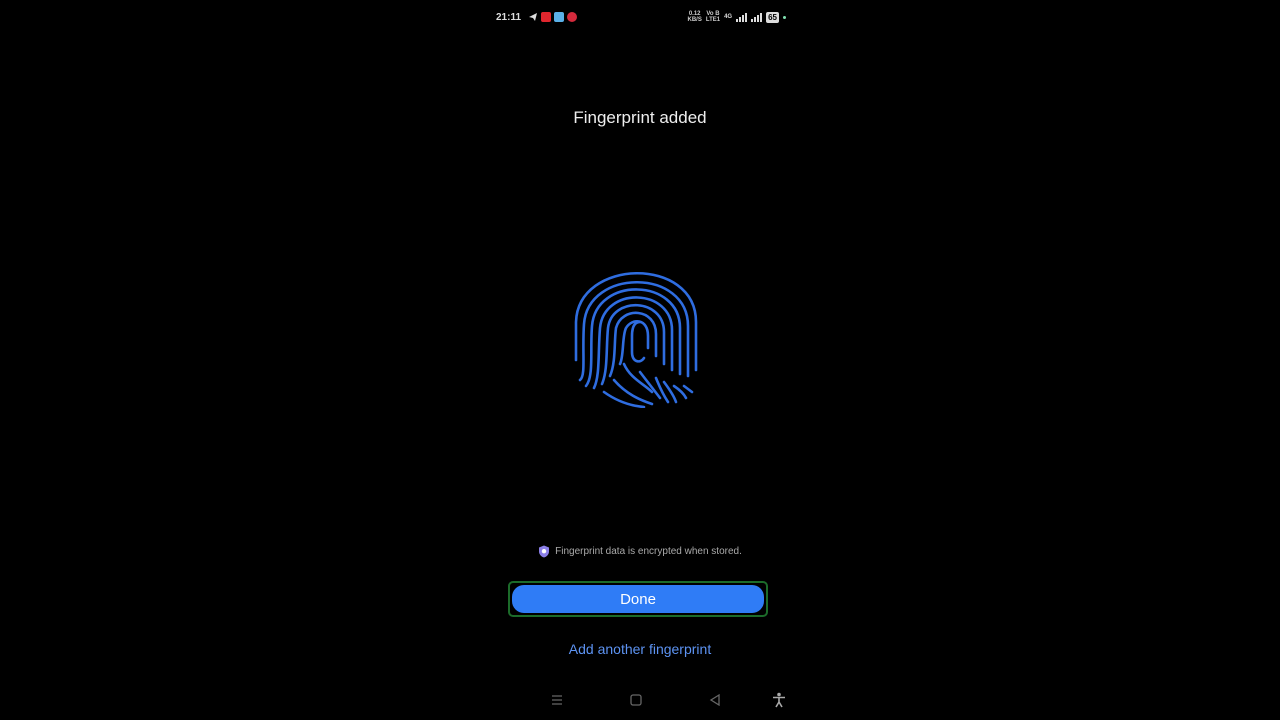  I want to click on done-button-focus-ring: Done, so click(638, 599).